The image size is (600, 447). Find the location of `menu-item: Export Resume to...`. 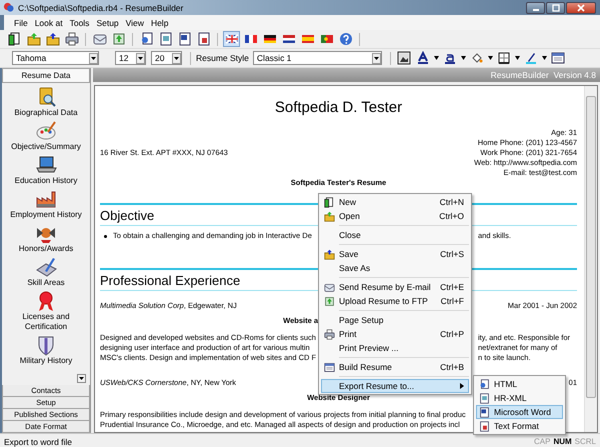

menu-item: Export Resume to... is located at coordinates (395, 386).